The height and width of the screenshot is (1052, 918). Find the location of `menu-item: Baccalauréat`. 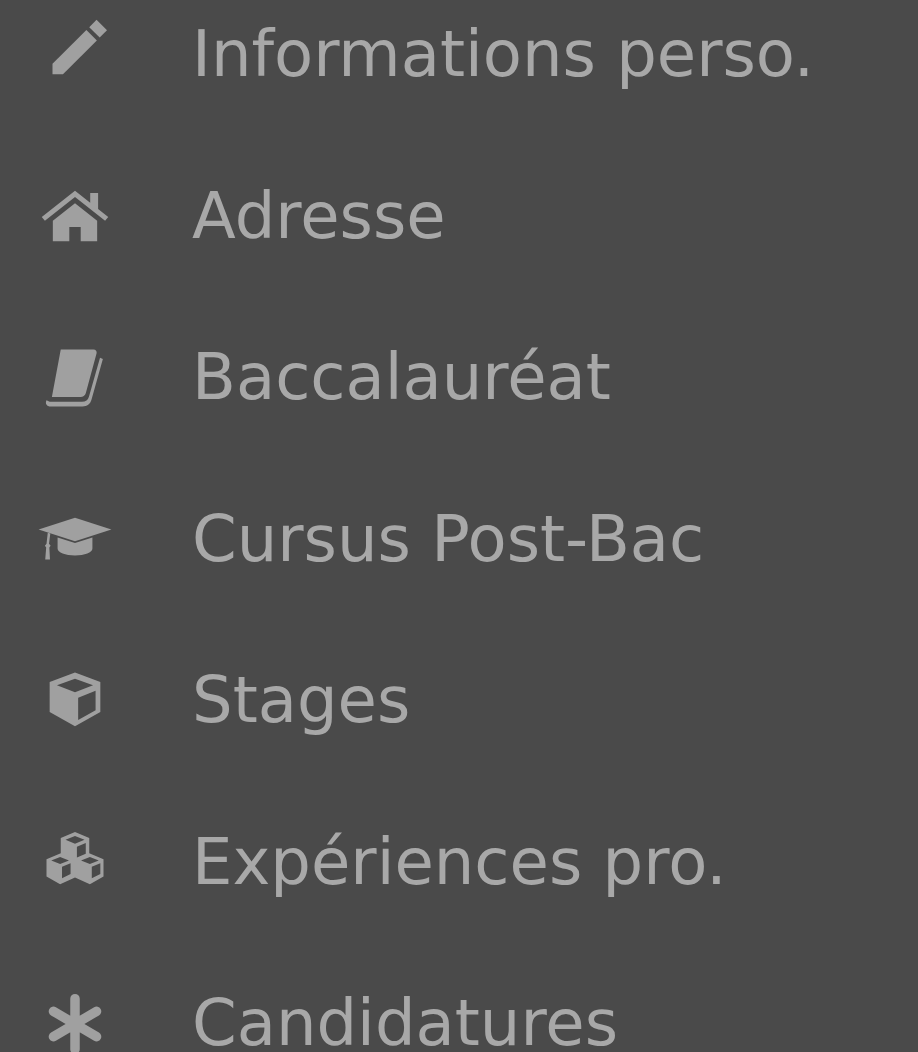

menu-item: Baccalauréat is located at coordinates (401, 378).